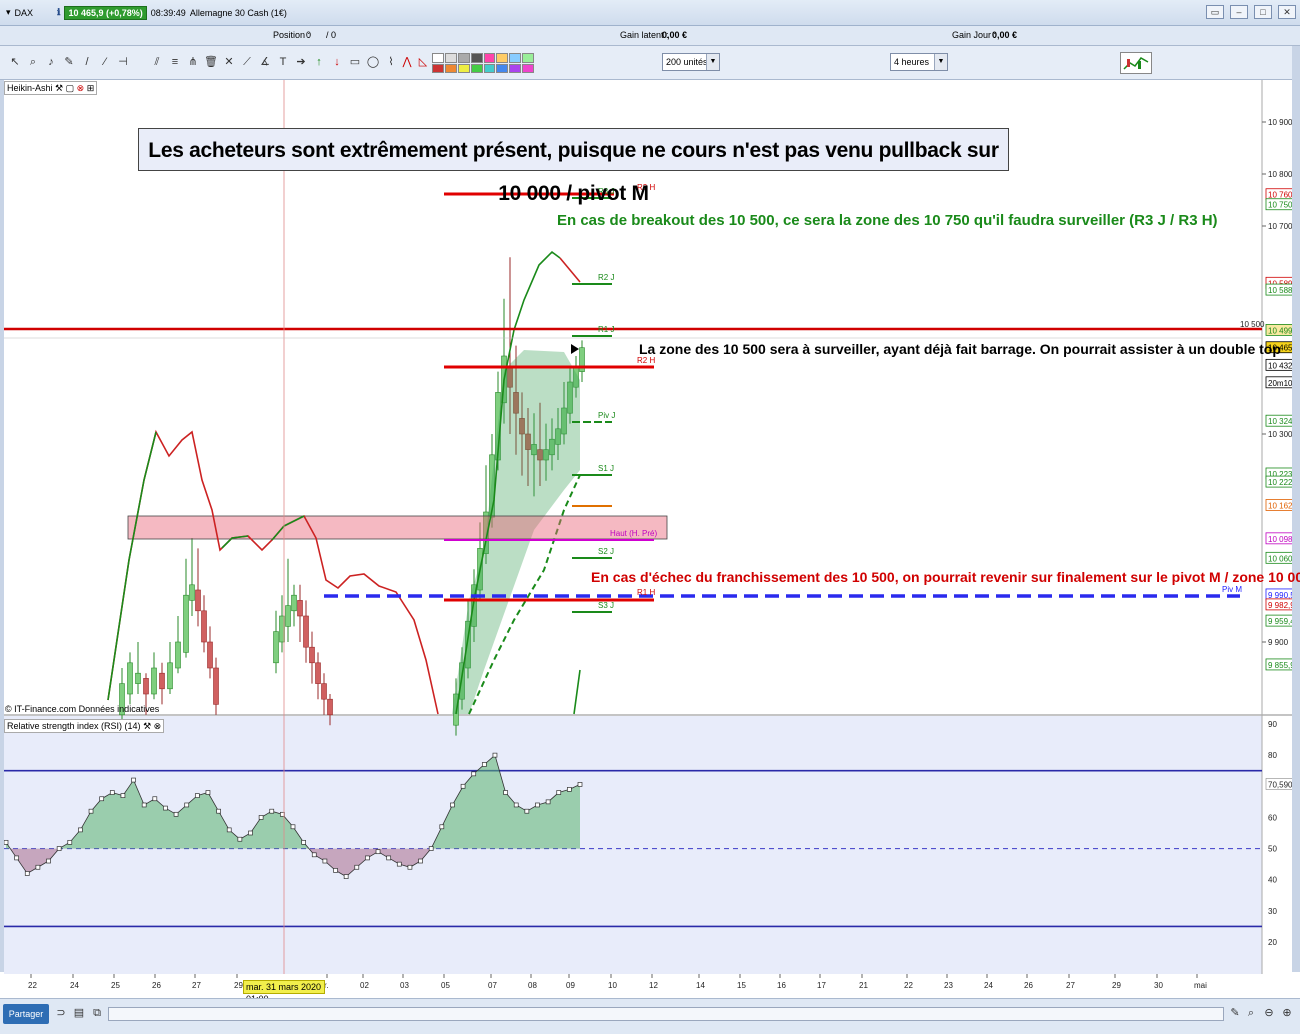 The width and height of the screenshot is (1300, 1034). What do you see at coordinates (1280, 784) in the screenshot?
I see `rsi-tick-label: 70,590` at bounding box center [1280, 784].